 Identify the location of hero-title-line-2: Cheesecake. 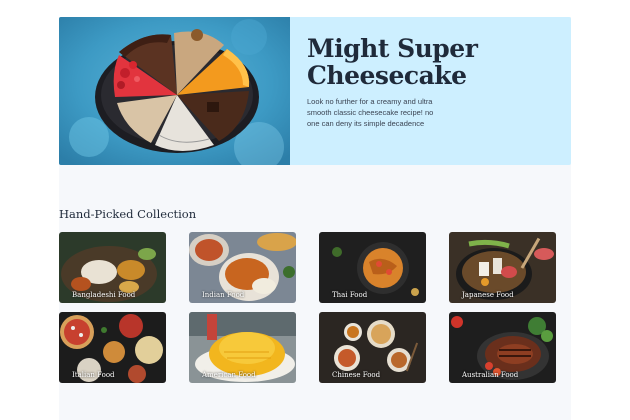
(387, 75).